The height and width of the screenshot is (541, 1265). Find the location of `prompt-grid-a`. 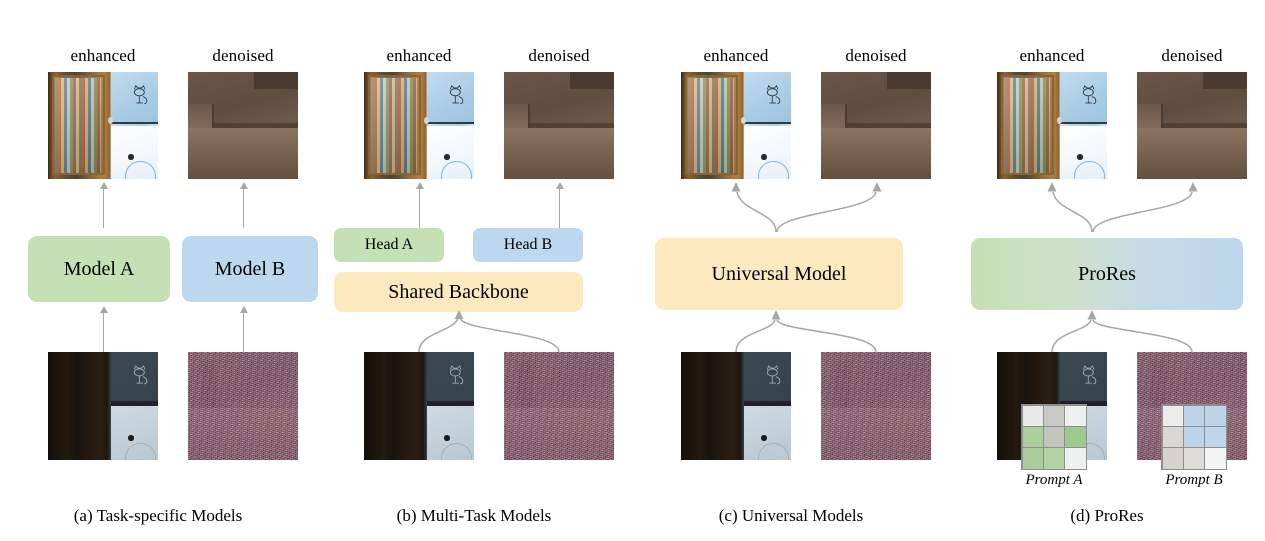

prompt-grid-a is located at coordinates (1054, 437).